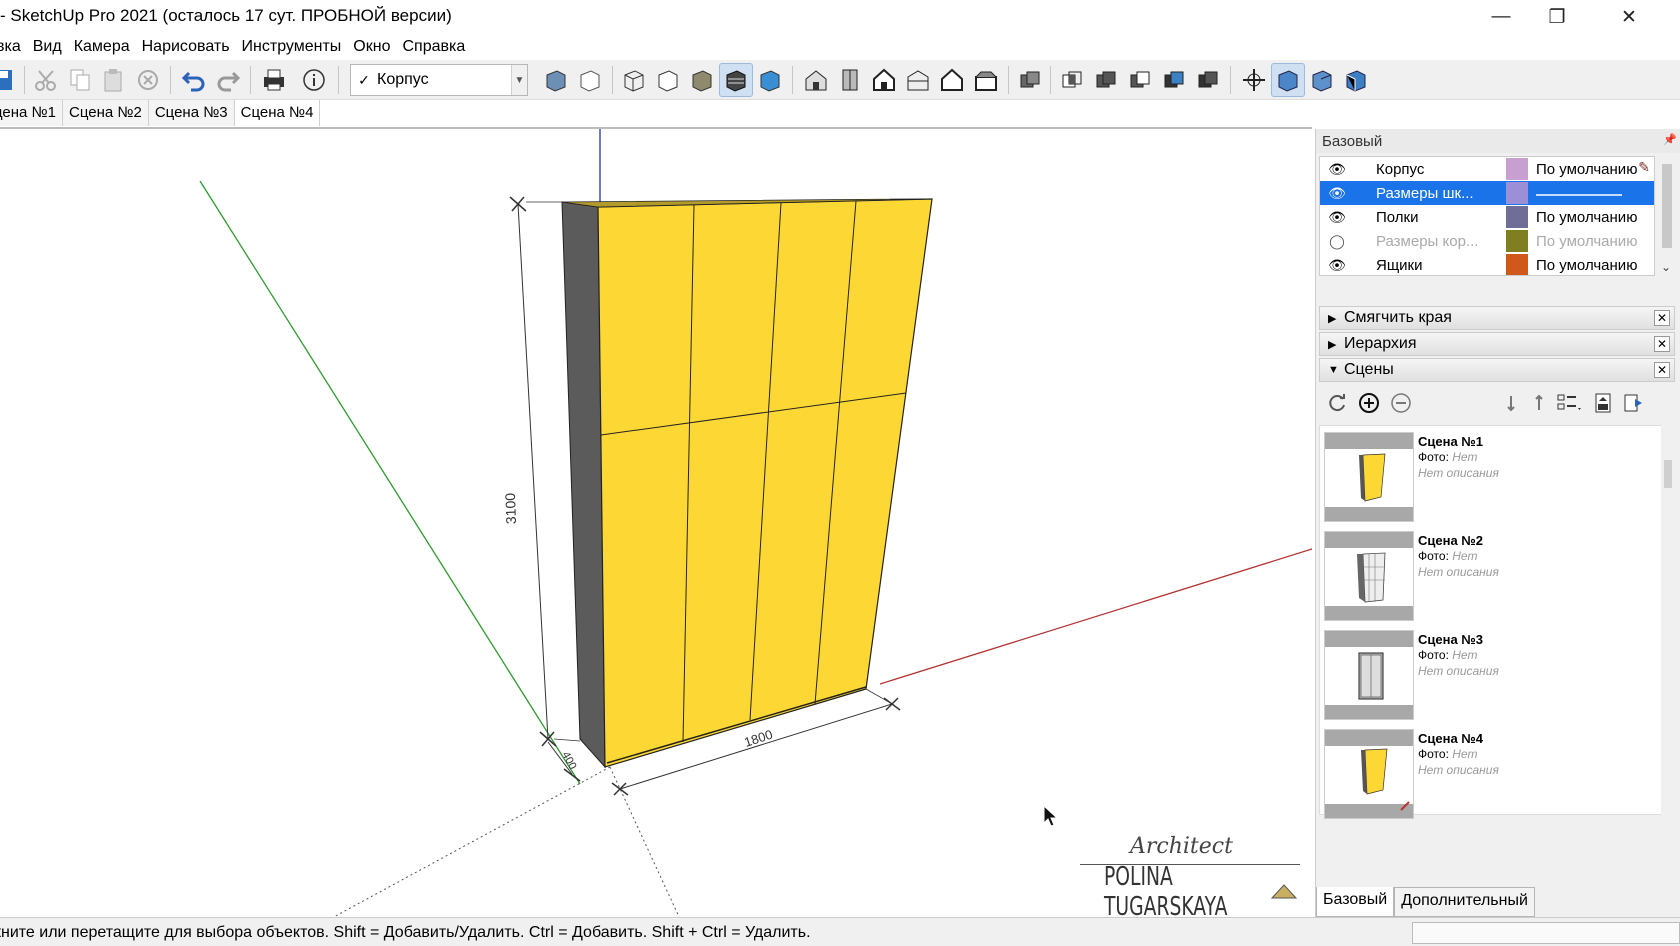 The image size is (1680, 946). Describe the element at coordinates (556, 80) in the screenshot. I see `xray-button` at that location.